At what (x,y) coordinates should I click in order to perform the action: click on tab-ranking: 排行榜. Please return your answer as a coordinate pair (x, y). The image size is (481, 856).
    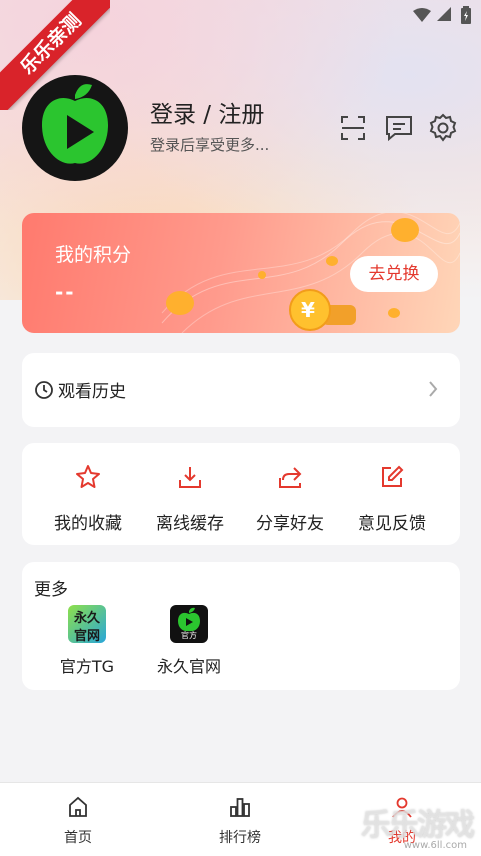
    Looking at the image, I should click on (240, 821).